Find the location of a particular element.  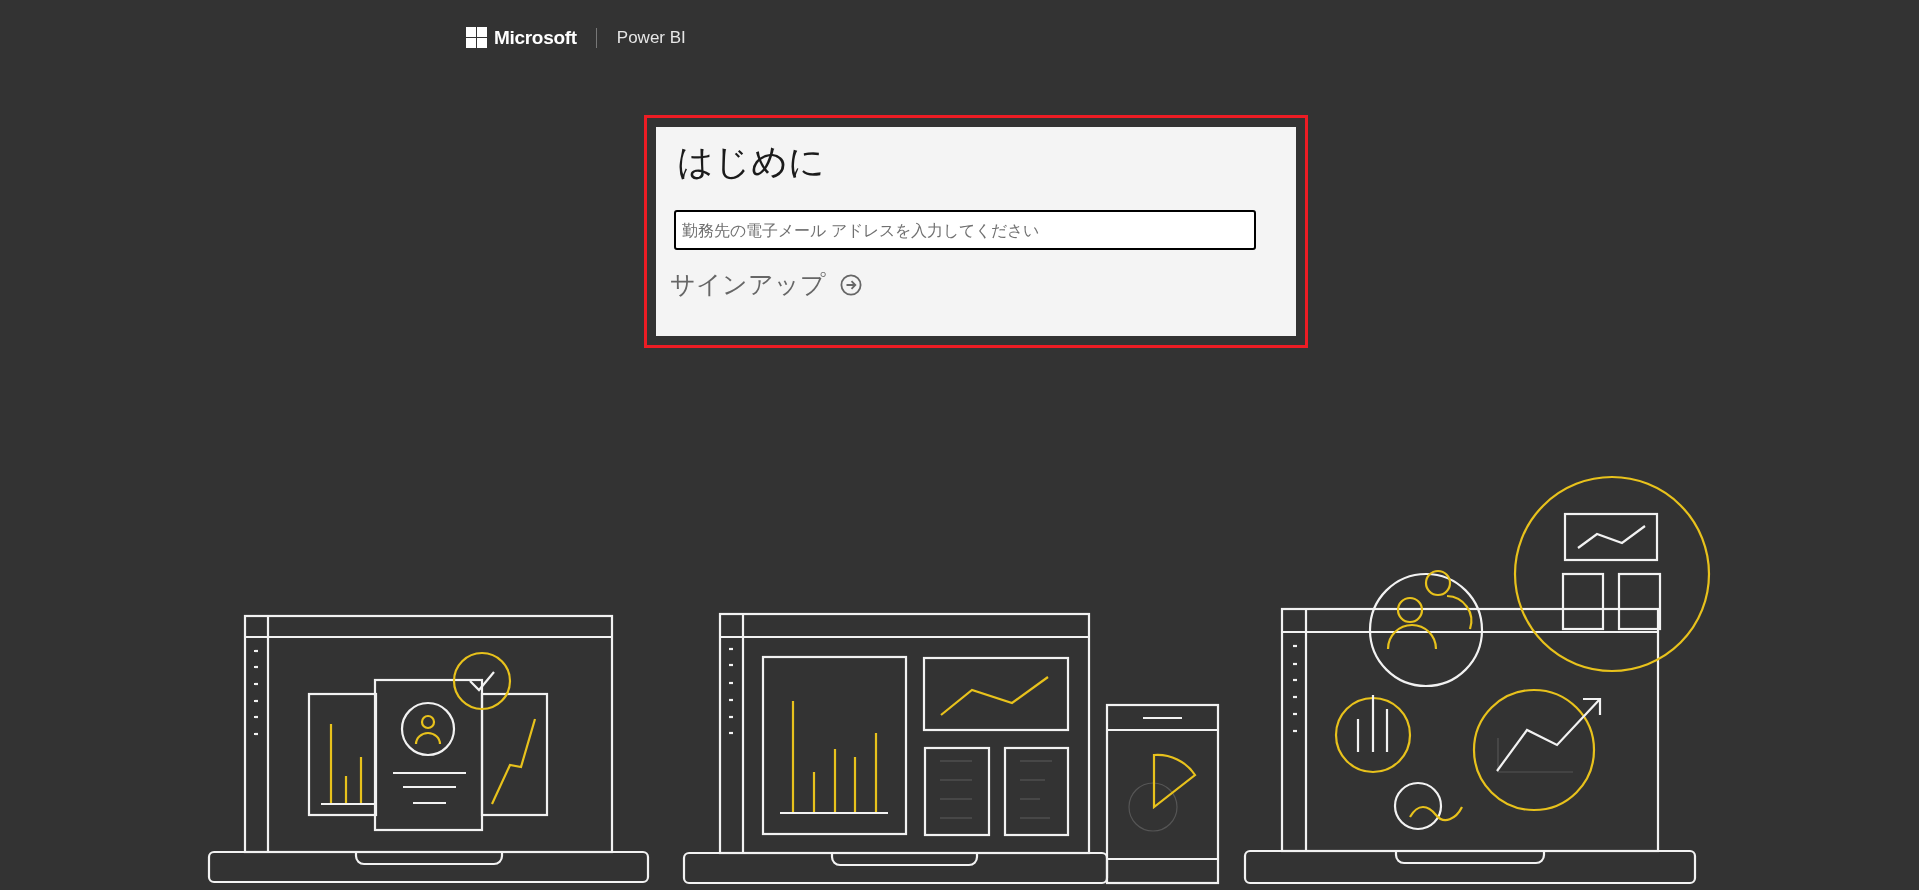

arrow-circle-icon is located at coordinates (851, 284).